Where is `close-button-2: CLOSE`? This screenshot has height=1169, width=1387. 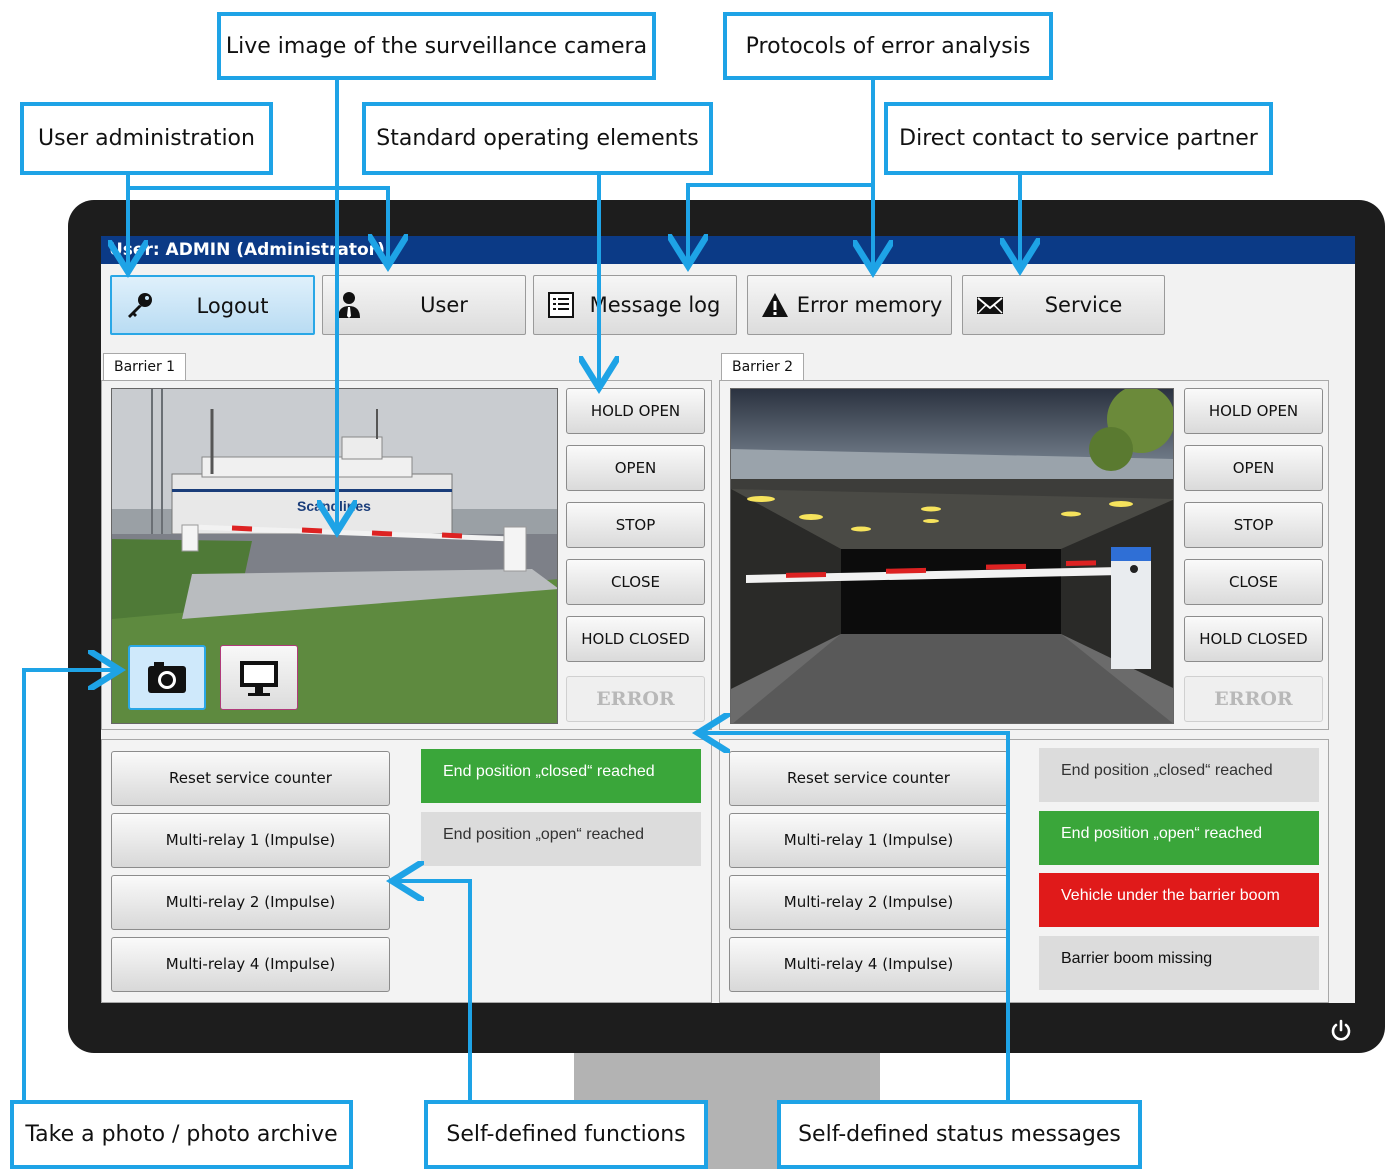
close-button-2: CLOSE is located at coordinates (1253, 582).